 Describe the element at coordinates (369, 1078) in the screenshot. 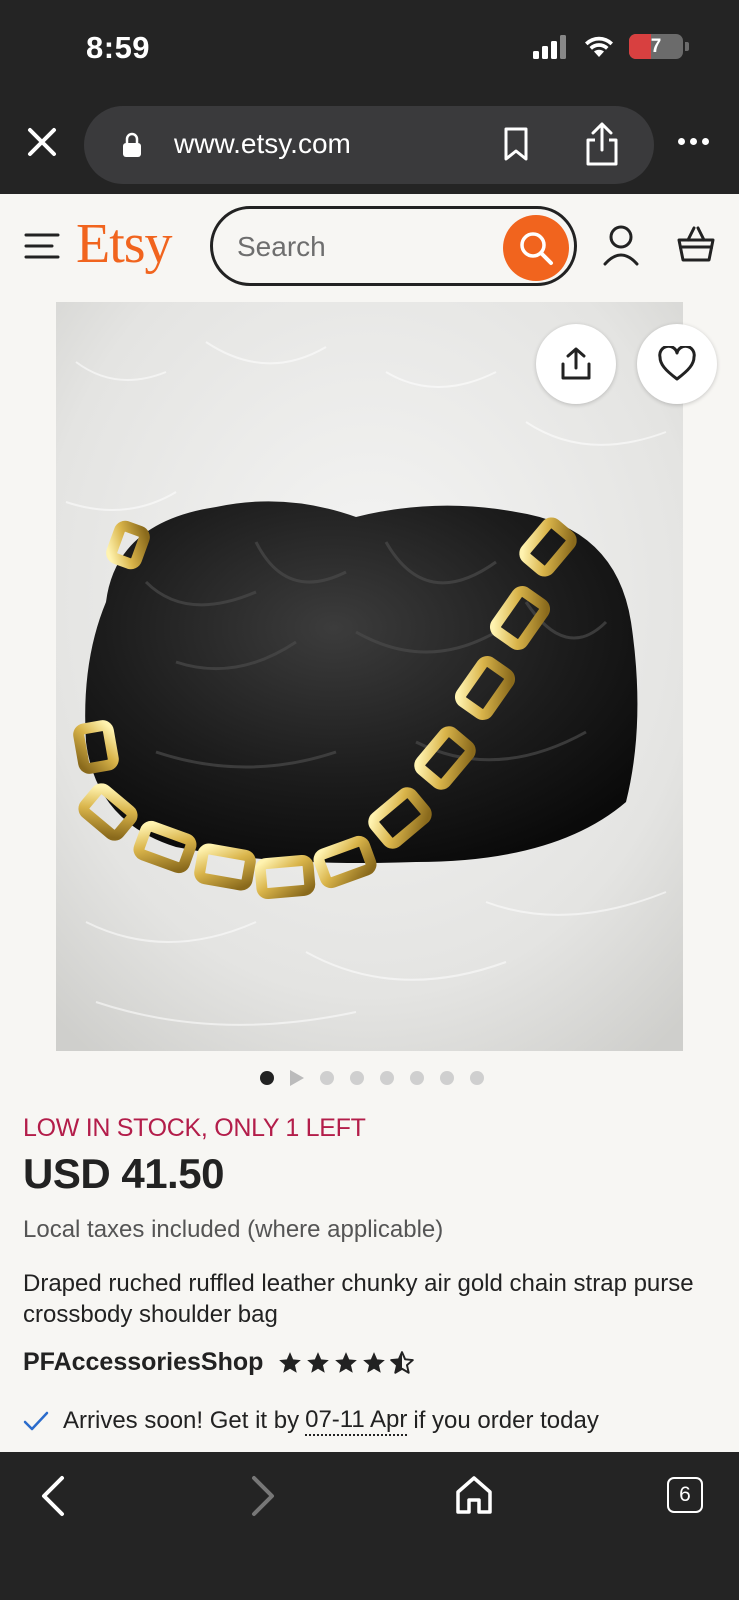

I see `image-carousel-indicator` at that location.